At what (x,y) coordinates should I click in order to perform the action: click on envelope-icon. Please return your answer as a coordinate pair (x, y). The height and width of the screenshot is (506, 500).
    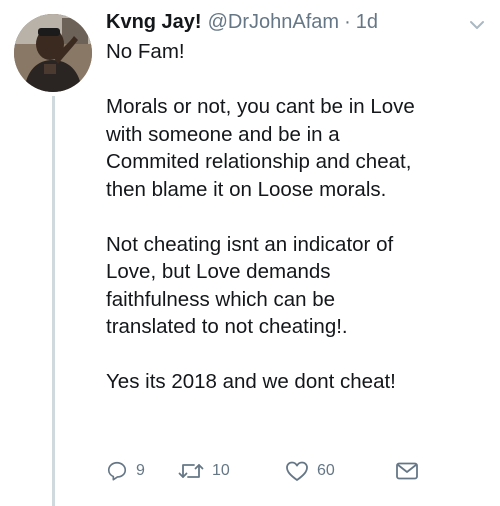
    Looking at the image, I should click on (407, 471).